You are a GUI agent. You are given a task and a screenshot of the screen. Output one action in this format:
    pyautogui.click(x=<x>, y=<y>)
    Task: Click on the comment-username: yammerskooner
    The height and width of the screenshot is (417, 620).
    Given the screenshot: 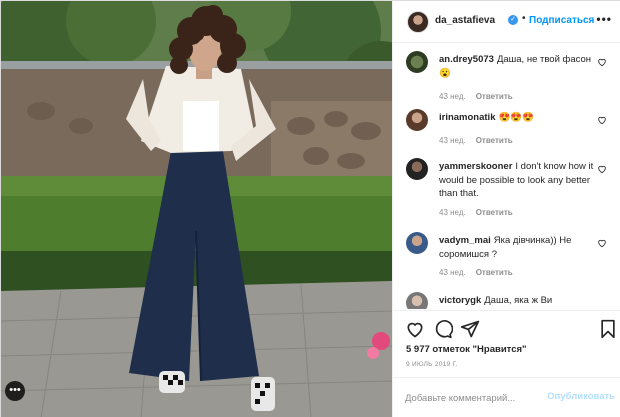 What is the action you would take?
    pyautogui.click(x=475, y=166)
    